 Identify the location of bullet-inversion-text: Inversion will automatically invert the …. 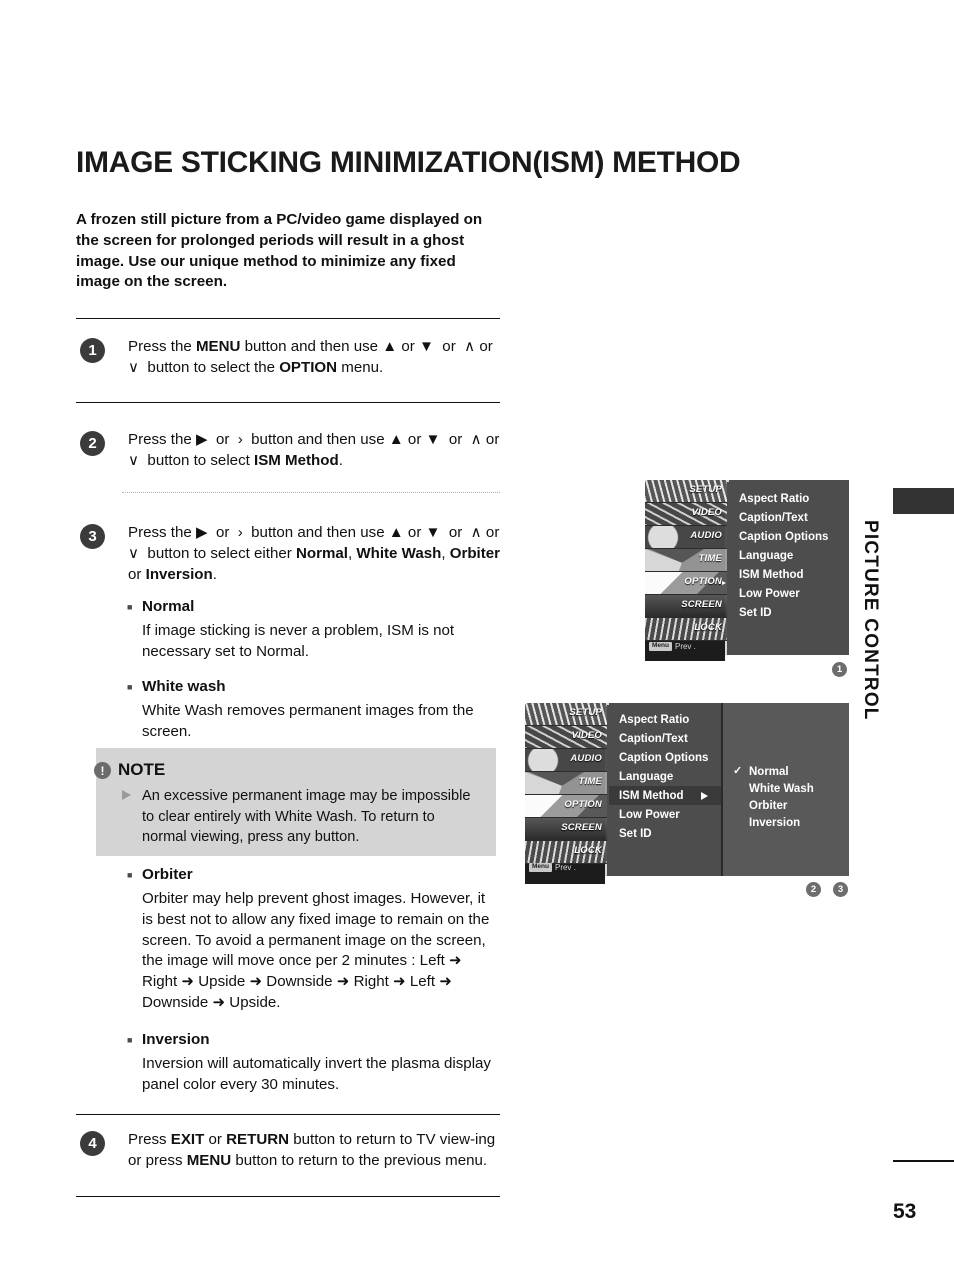
(316, 1074).